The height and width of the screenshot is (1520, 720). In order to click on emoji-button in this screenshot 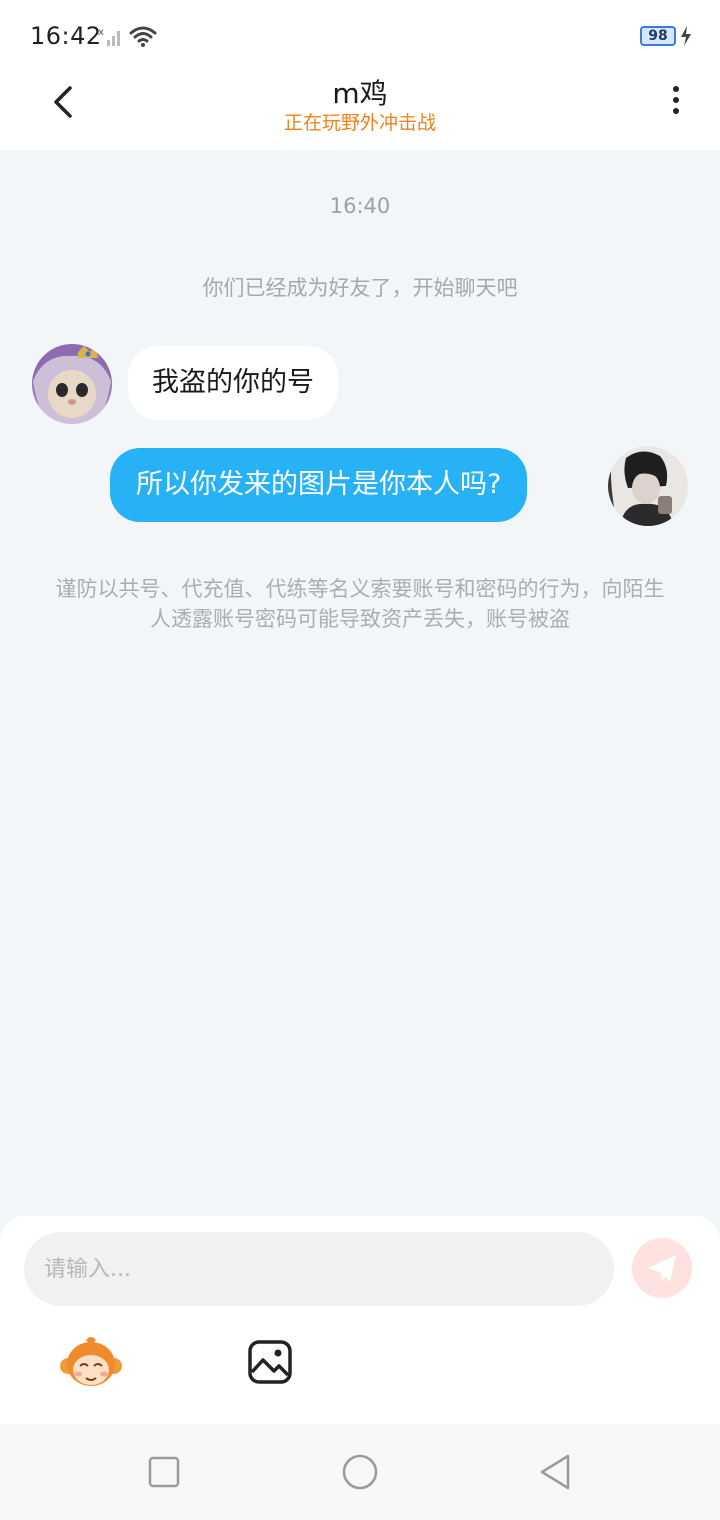, I will do `click(91, 1363)`.